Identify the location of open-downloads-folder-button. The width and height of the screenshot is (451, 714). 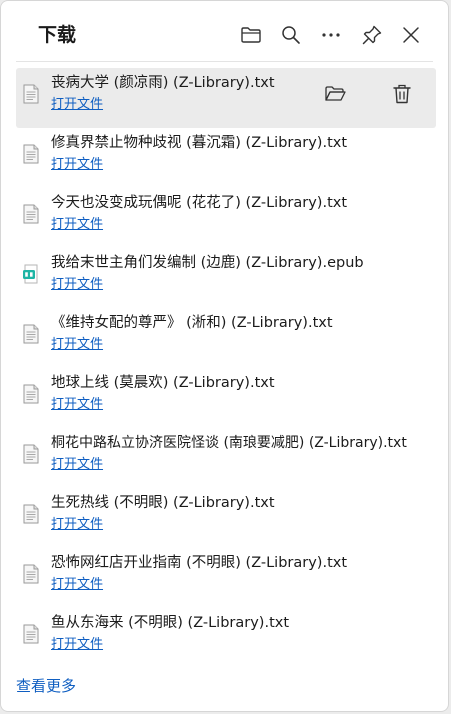
(251, 35).